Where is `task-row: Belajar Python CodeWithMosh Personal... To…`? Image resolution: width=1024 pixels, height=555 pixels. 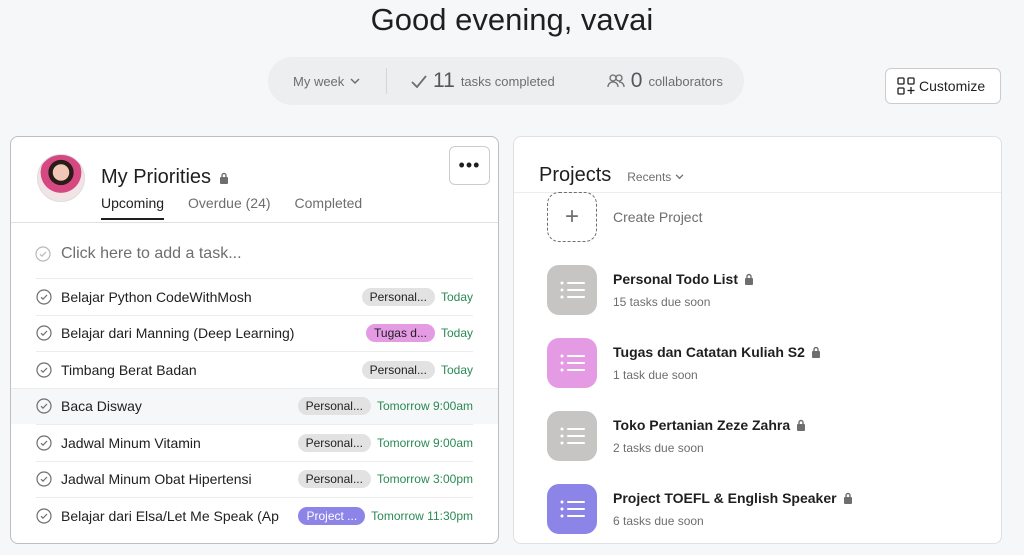 task-row: Belajar Python CodeWithMosh Personal... To… is located at coordinates (254, 296).